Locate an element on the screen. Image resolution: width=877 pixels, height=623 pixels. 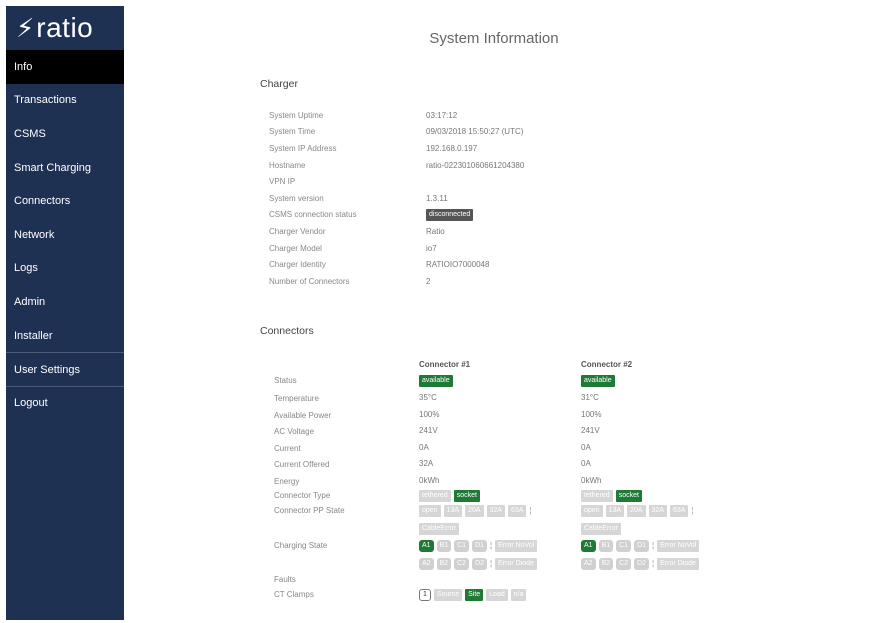
connector-row-current: Current 0A 0A is located at coordinates (534, 448).